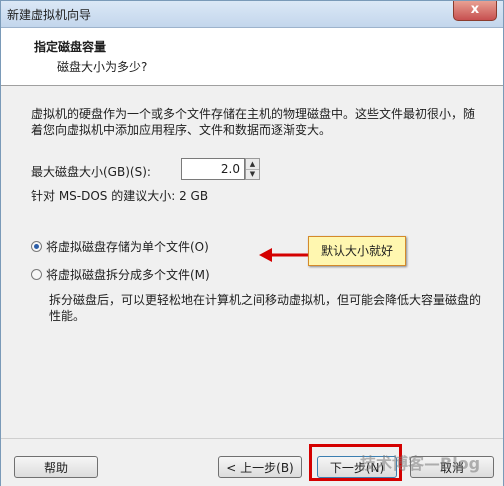  I want to click on option-split-files: 将虚拟磁盘拆分成多个文件(M), so click(120, 274).